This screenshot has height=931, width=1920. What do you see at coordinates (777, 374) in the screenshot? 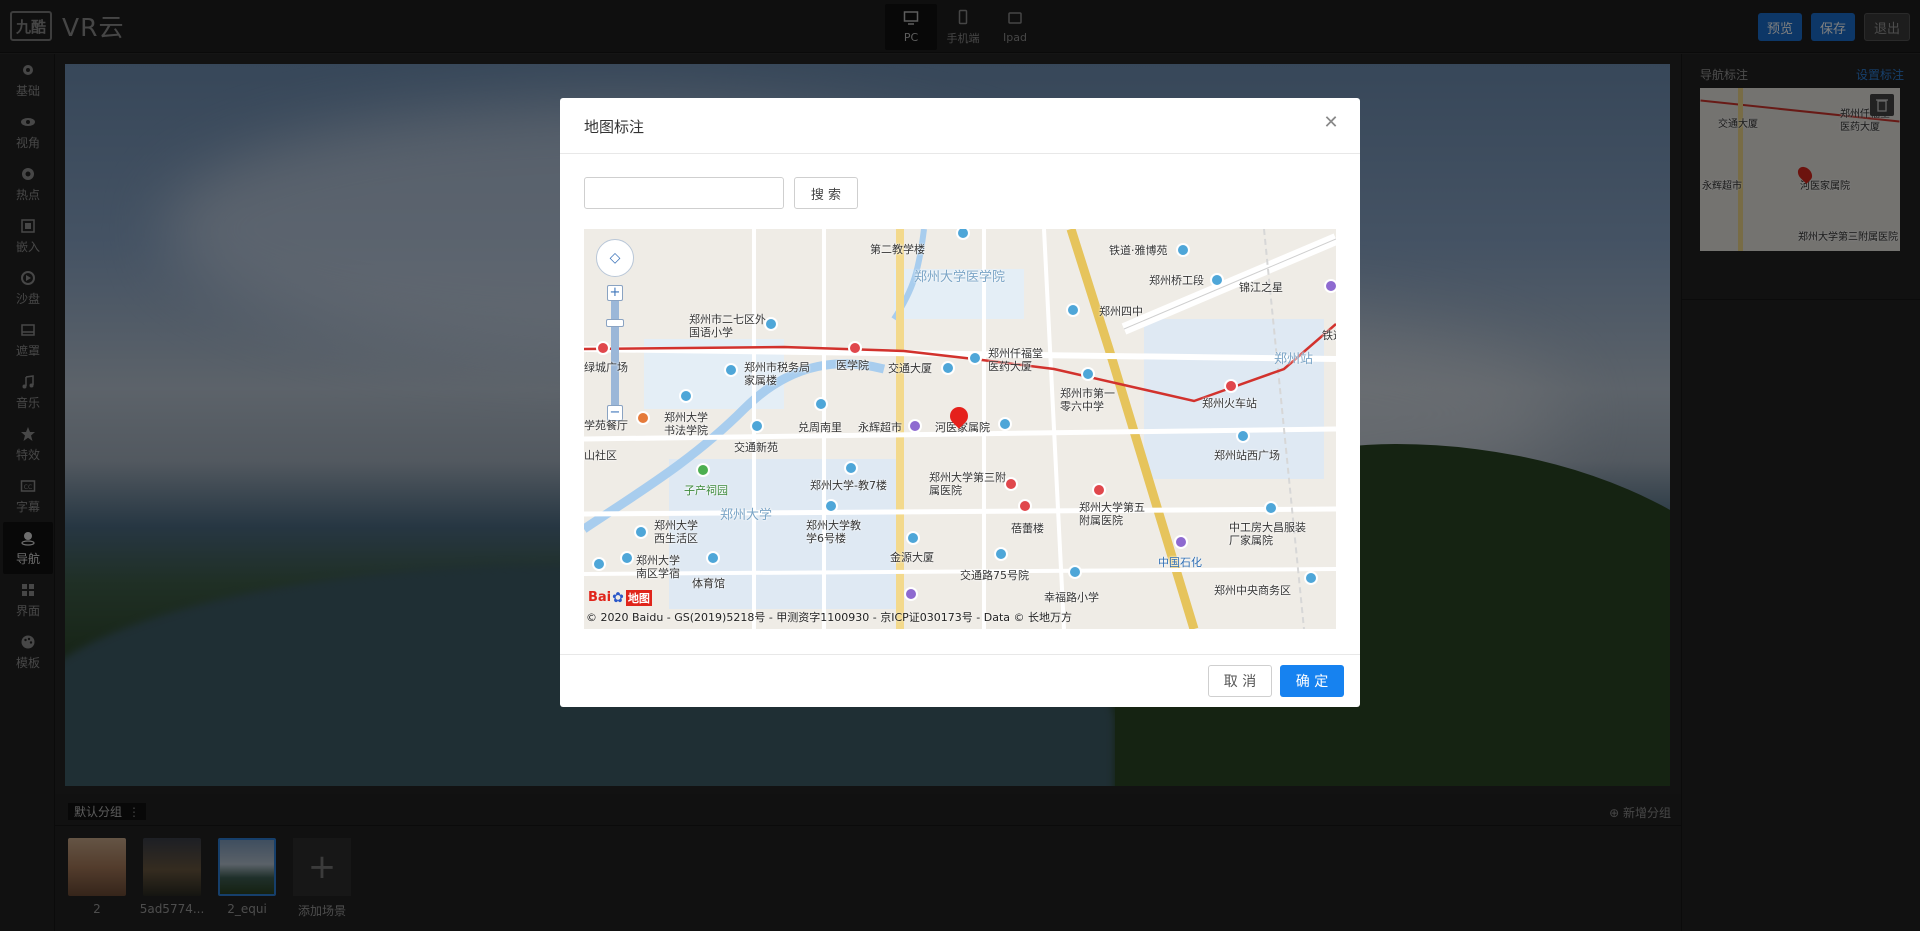
I see `map-label: 郑州市税务局家属楼` at bounding box center [777, 374].